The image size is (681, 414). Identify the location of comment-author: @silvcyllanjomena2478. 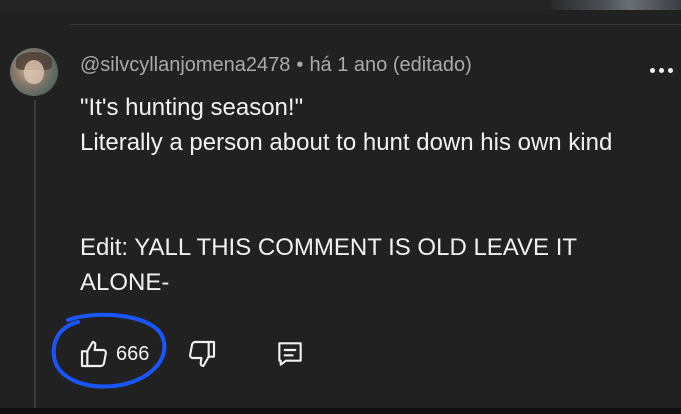
(185, 65).